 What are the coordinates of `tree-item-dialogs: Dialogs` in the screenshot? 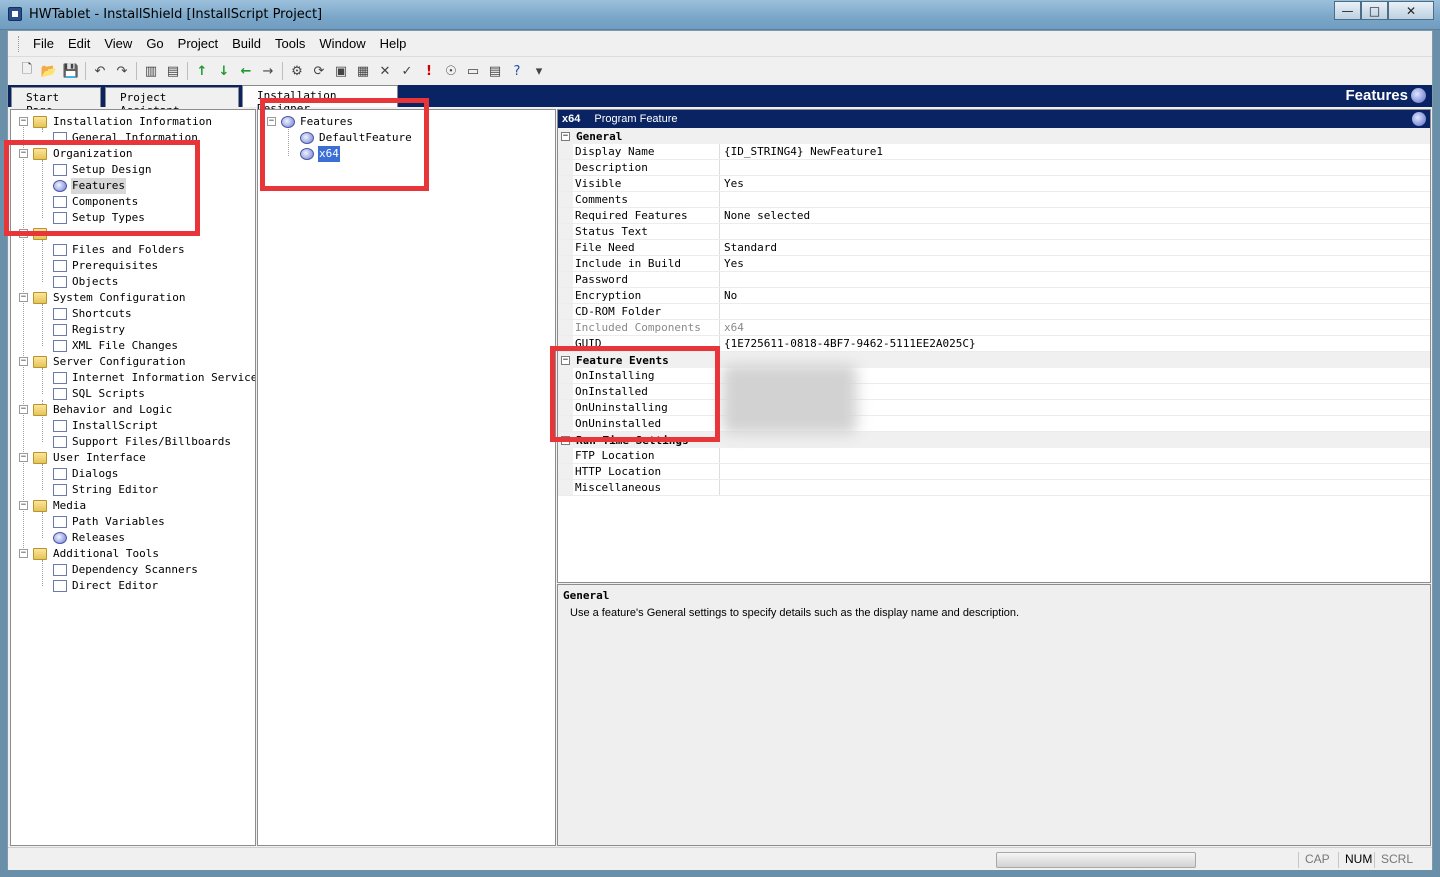 It's located at (133, 474).